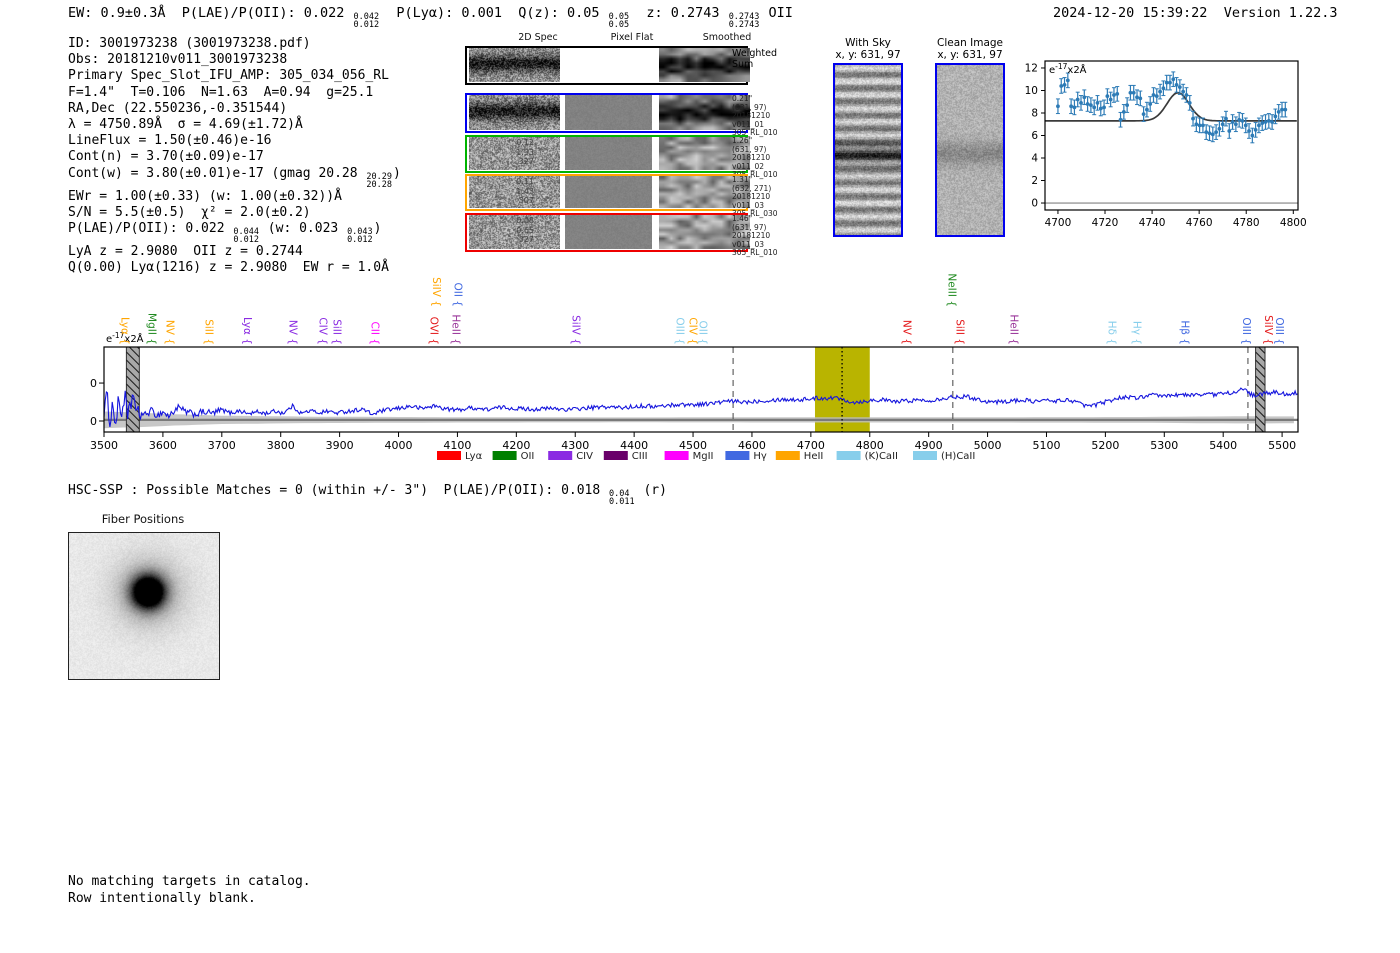 The height and width of the screenshot is (953, 1400). I want to click on text-run: P(LAE)/P(OII): 0.022, so click(150, 229).